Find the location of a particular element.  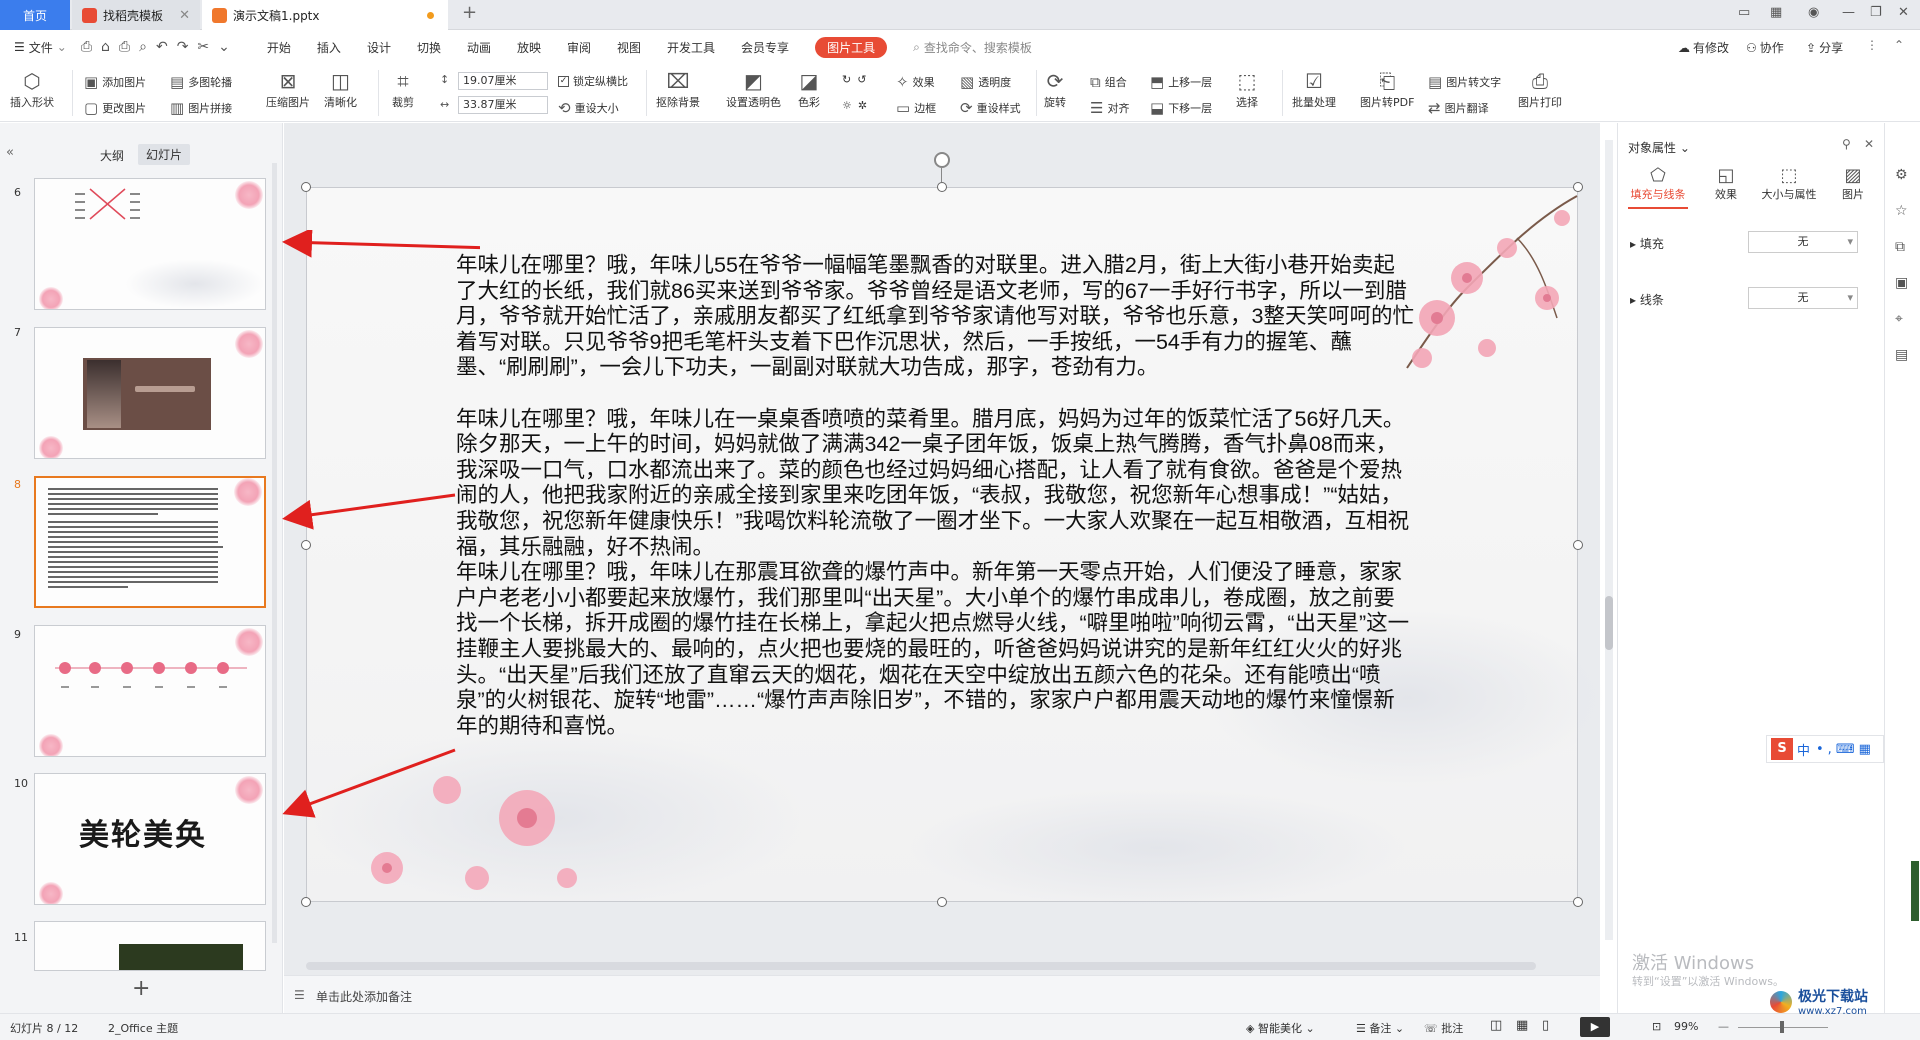

color-button: ◪ 色彩 is located at coordinates (809, 89).